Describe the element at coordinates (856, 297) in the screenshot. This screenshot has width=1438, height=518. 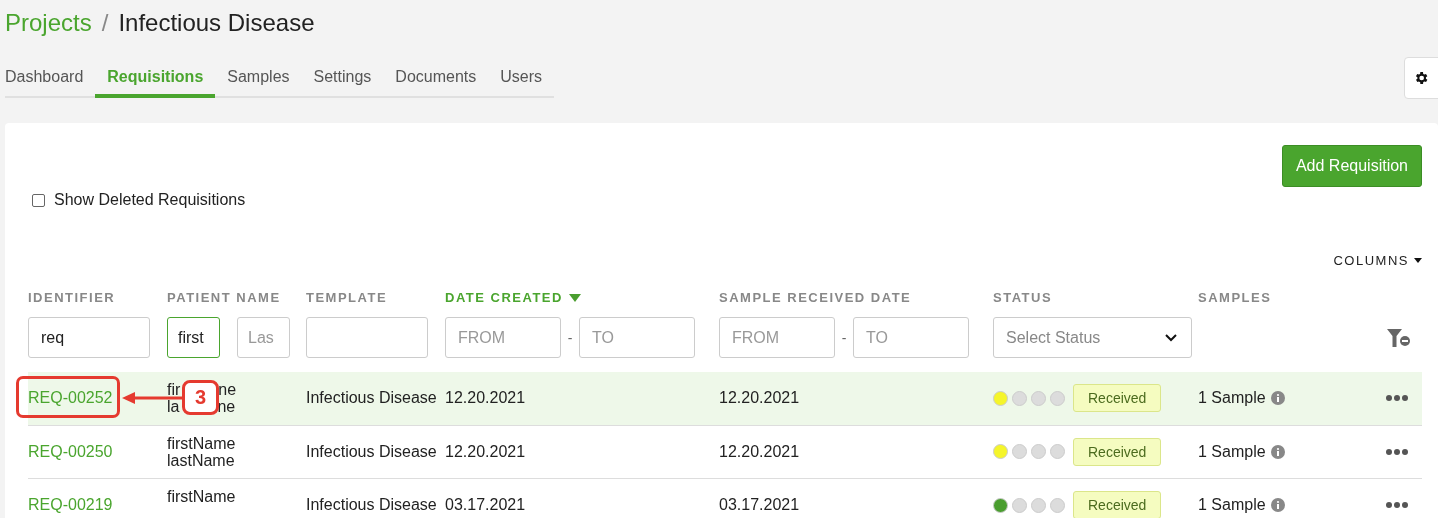
I see `column-header: SAMPLE RECEIVED DATE` at that location.